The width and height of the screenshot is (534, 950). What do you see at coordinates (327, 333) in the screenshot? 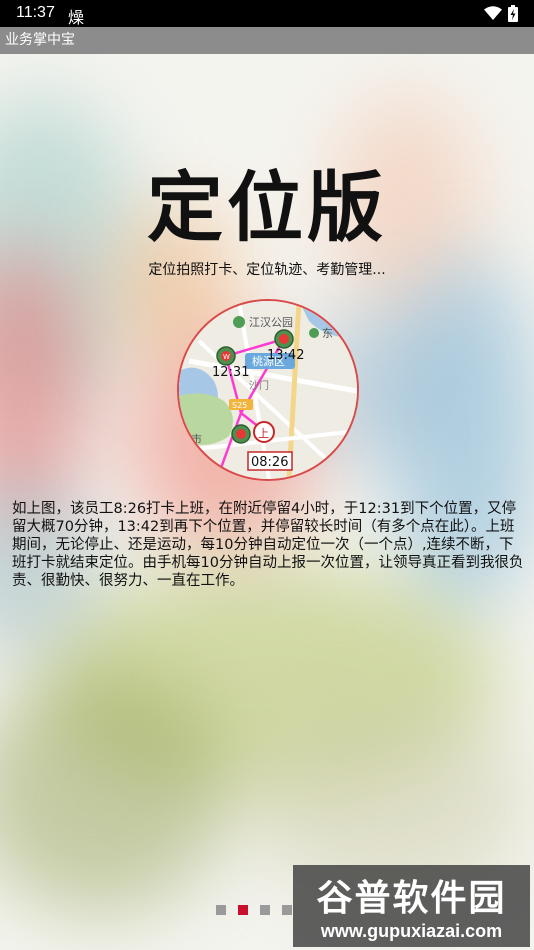
I see `map-place-label: 东` at bounding box center [327, 333].